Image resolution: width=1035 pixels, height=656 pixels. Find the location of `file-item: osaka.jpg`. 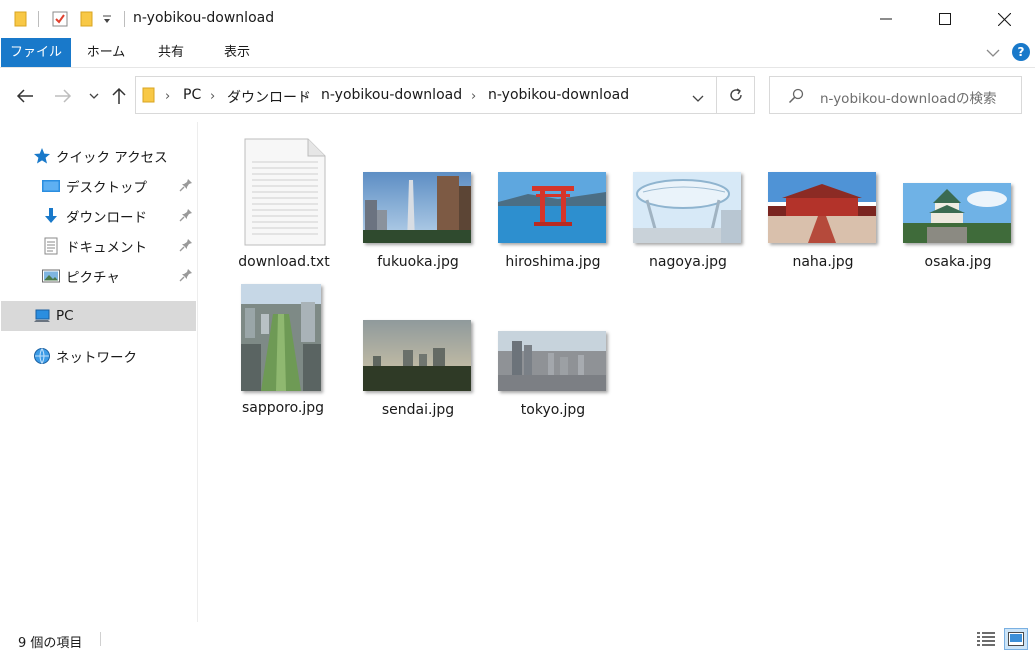

file-item: osaka.jpg is located at coordinates (958, 230).